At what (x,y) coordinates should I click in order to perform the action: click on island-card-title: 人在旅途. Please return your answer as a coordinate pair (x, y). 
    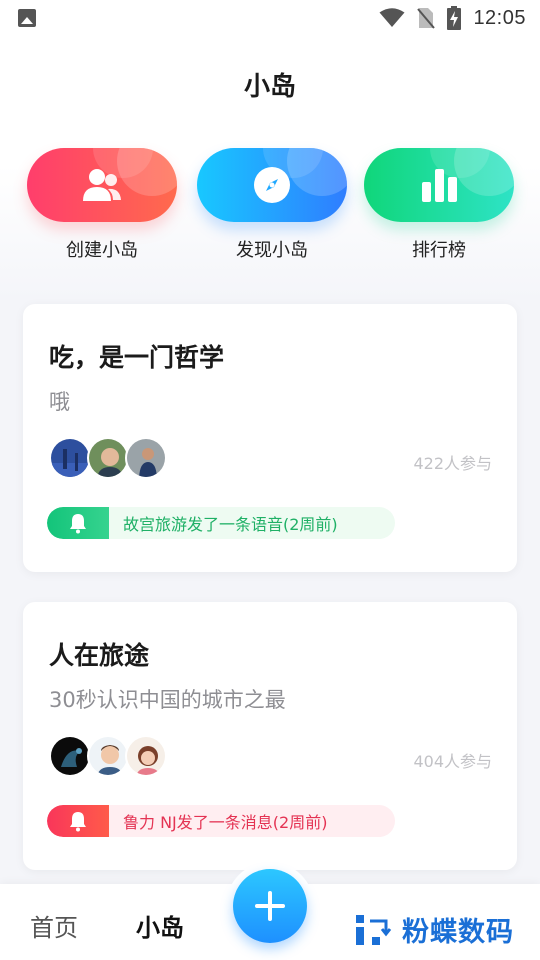
    Looking at the image, I should click on (99, 655).